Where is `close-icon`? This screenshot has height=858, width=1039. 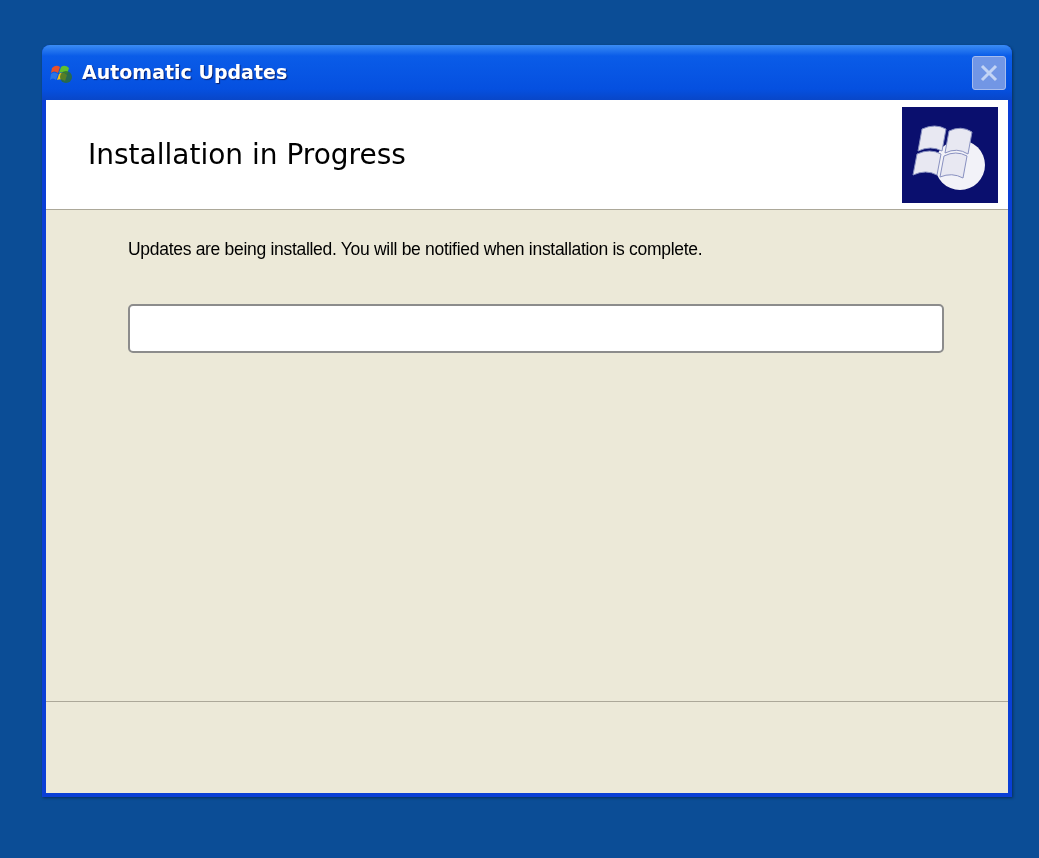
close-icon is located at coordinates (989, 72).